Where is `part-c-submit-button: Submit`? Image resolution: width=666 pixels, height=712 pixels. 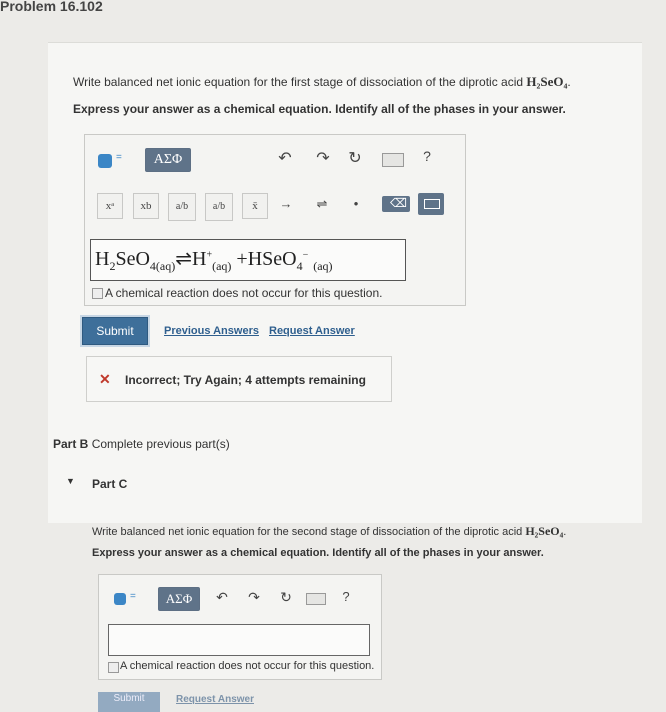
part-c-submit-button: Submit is located at coordinates (129, 702).